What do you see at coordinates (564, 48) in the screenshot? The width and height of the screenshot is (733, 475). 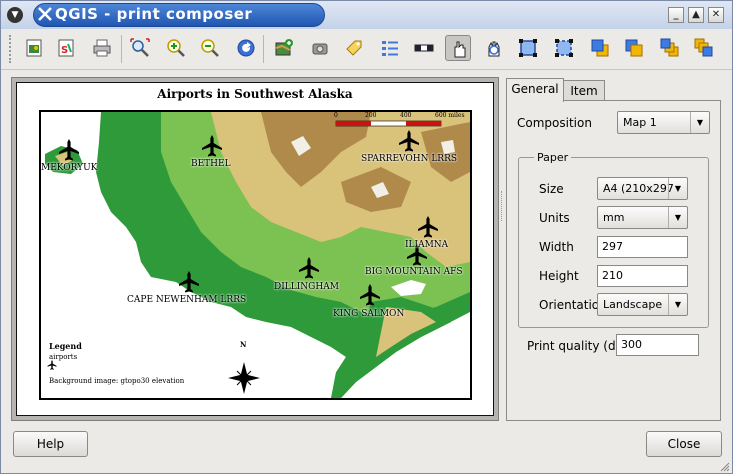 I see `ungroup-icon` at bounding box center [564, 48].